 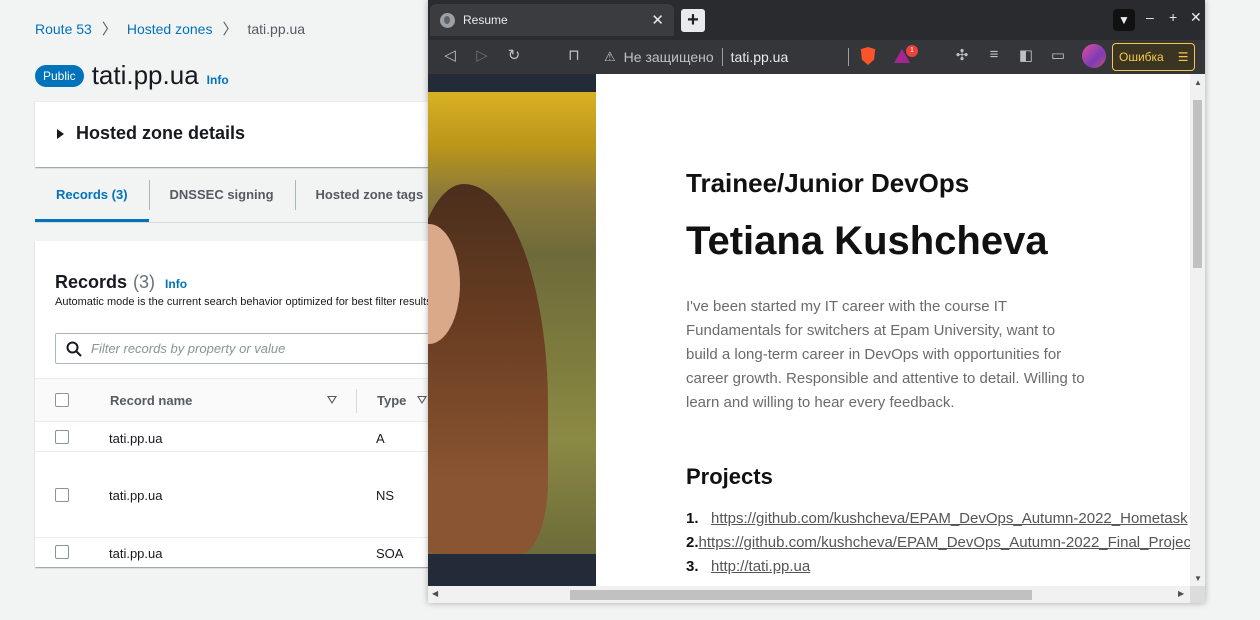 What do you see at coordinates (59, 75) in the screenshot?
I see `public-badge: Public` at bounding box center [59, 75].